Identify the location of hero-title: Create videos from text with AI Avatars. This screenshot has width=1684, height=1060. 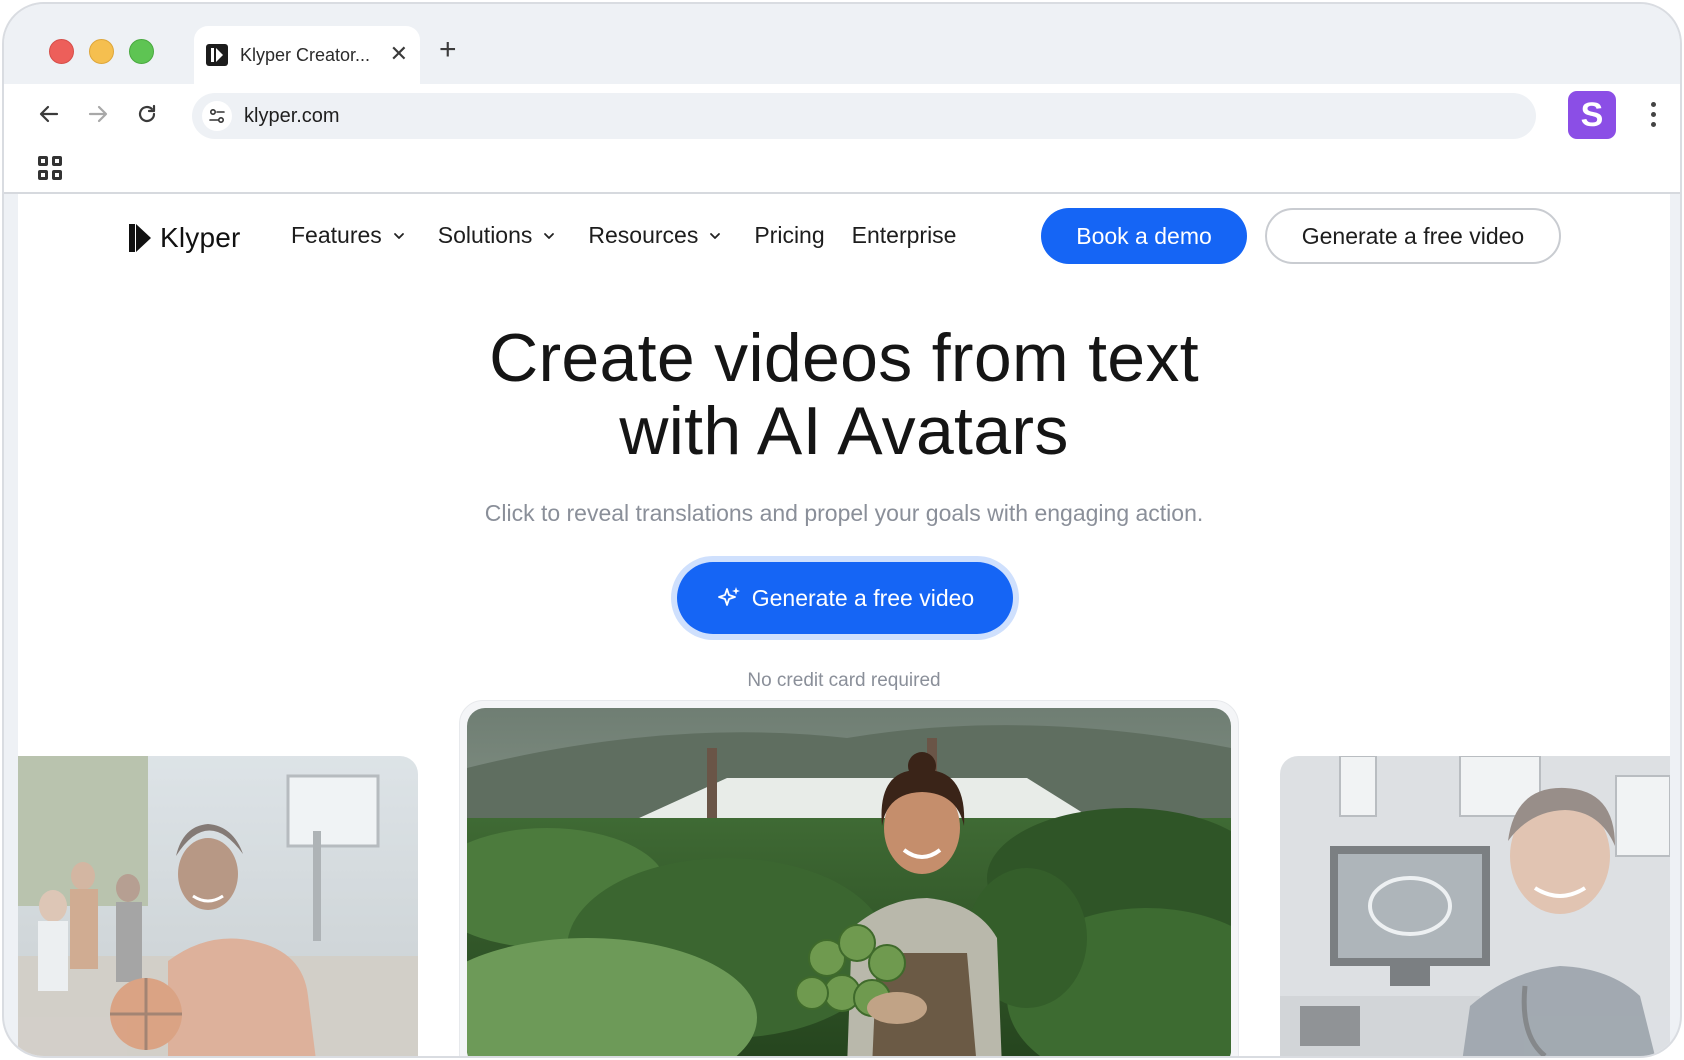
(844, 395).